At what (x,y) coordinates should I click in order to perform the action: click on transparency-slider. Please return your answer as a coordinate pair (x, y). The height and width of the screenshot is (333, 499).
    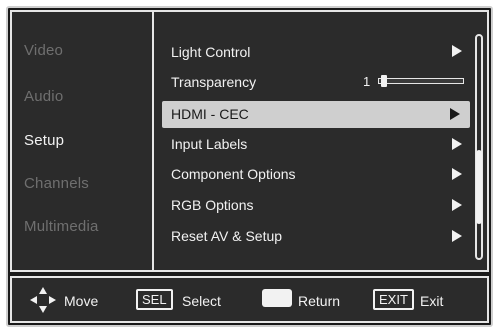
    Looking at the image, I should click on (421, 81).